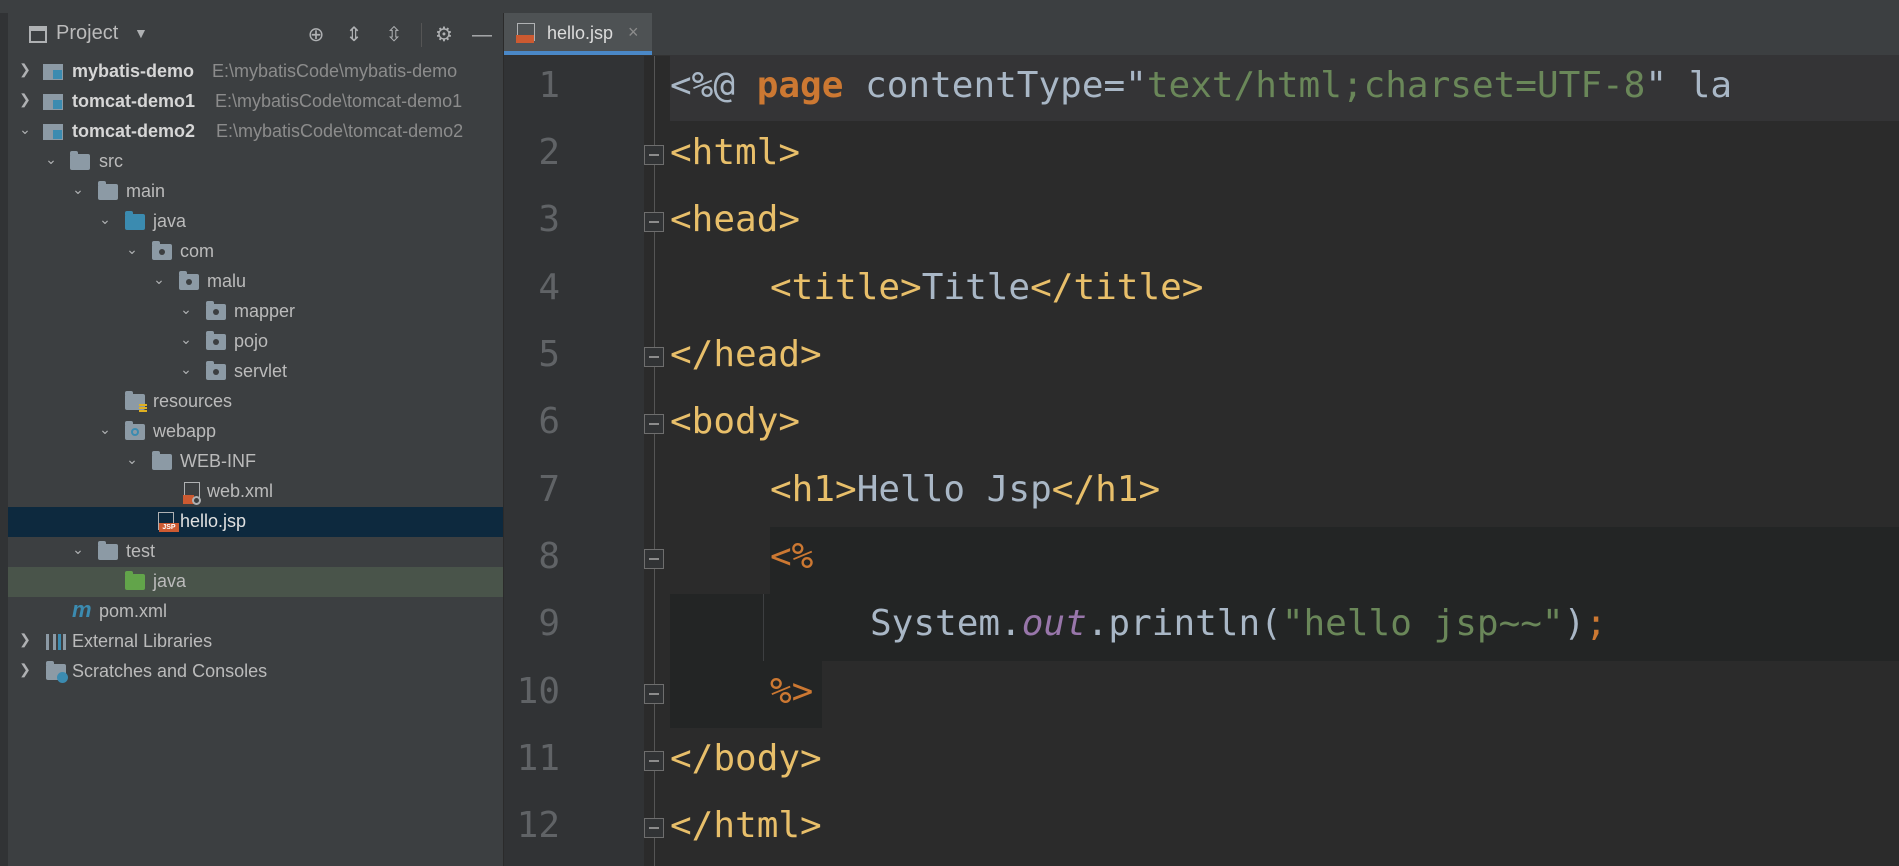 Image resolution: width=1899 pixels, height=866 pixels. I want to click on line-number: 2, so click(549, 152).